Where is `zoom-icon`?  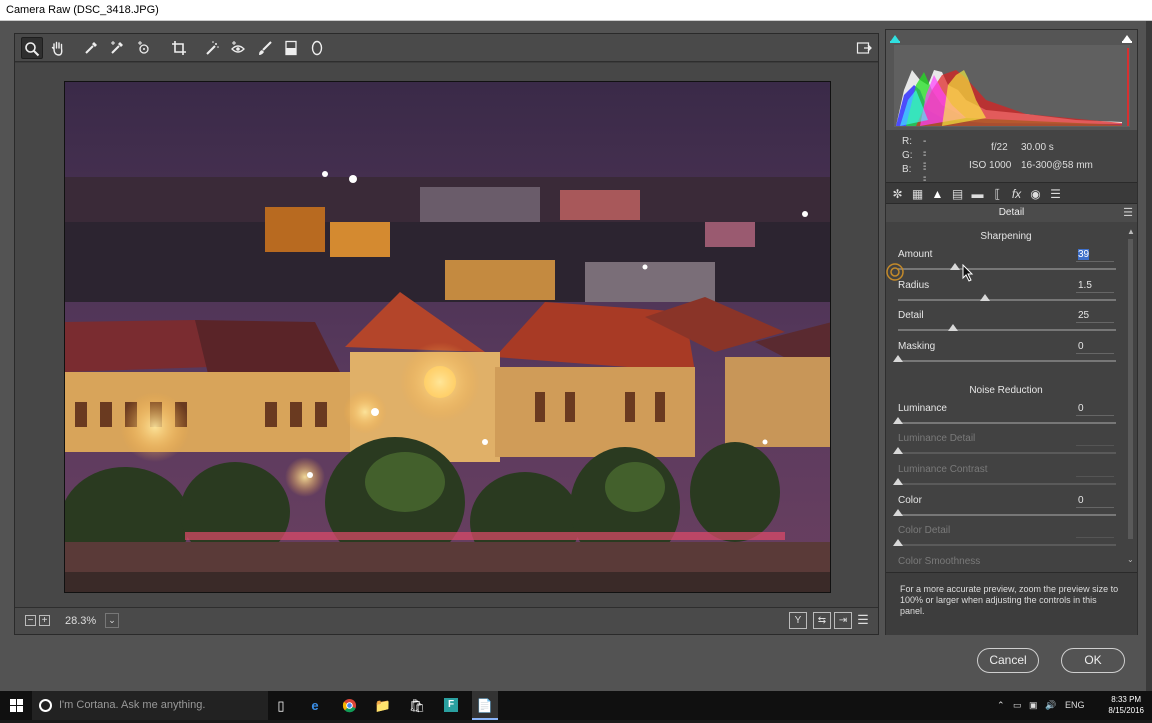
zoom-icon is located at coordinates (32, 48).